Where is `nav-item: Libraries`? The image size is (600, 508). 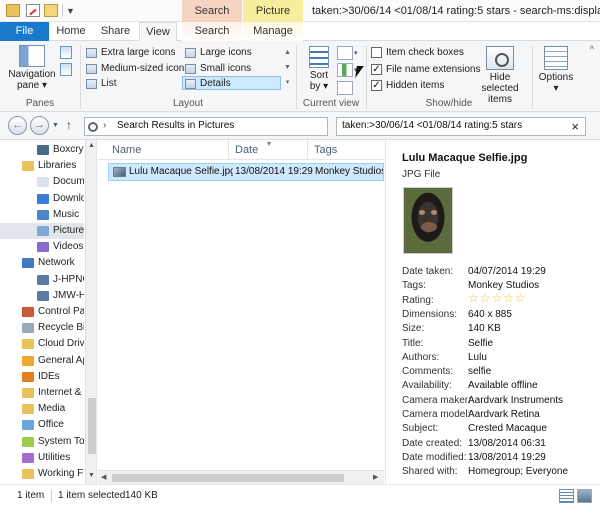 nav-item: Libraries is located at coordinates (42, 166).